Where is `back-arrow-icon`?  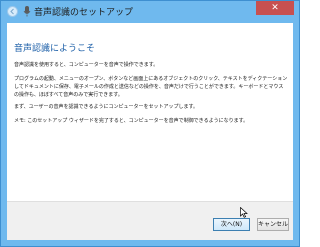 back-arrow-icon is located at coordinates (12, 11).